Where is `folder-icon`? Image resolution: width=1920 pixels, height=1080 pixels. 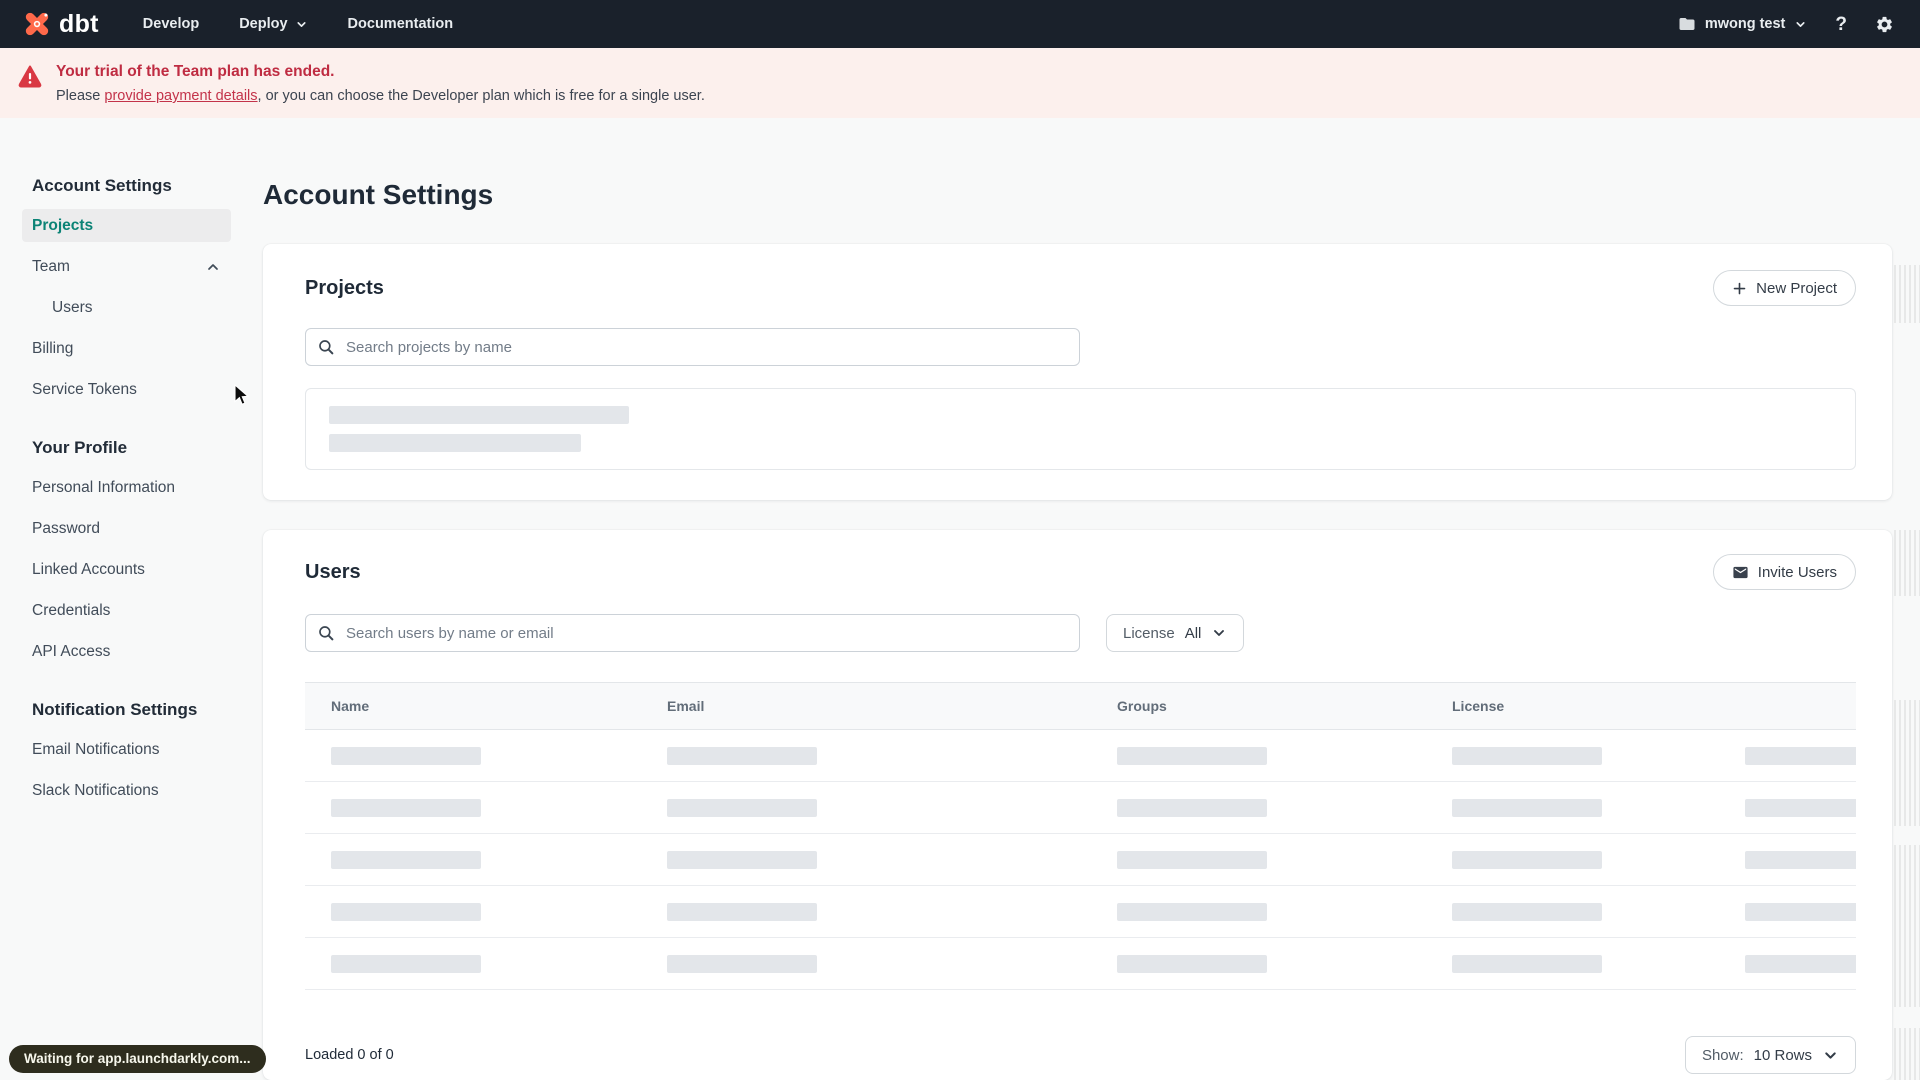
folder-icon is located at coordinates (1687, 24).